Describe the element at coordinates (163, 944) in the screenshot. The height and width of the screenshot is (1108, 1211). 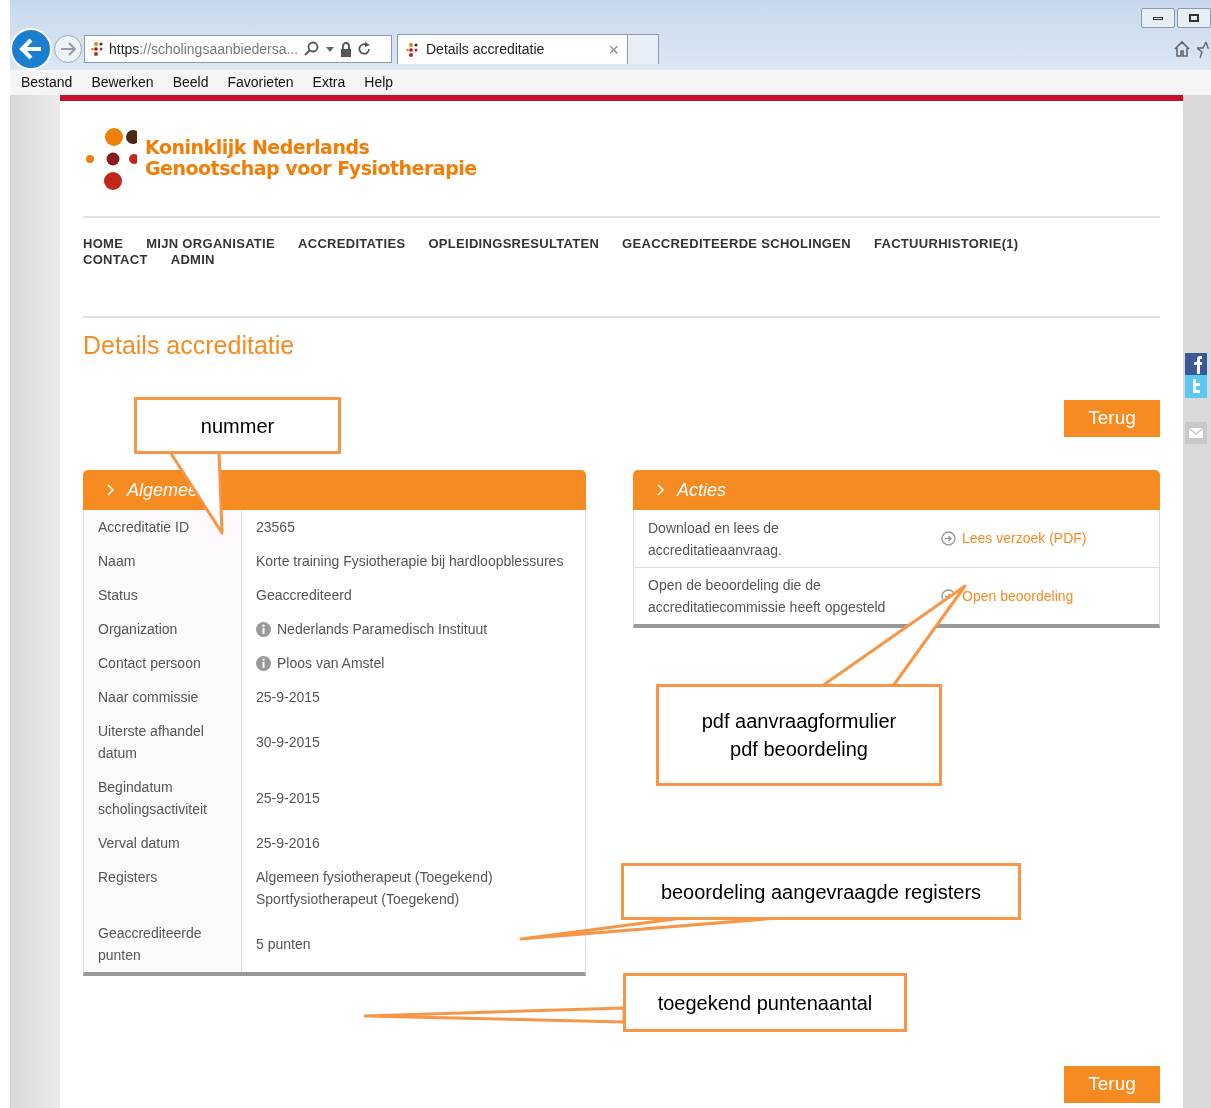
I see `field-label: Geaccrediteerde punten` at that location.